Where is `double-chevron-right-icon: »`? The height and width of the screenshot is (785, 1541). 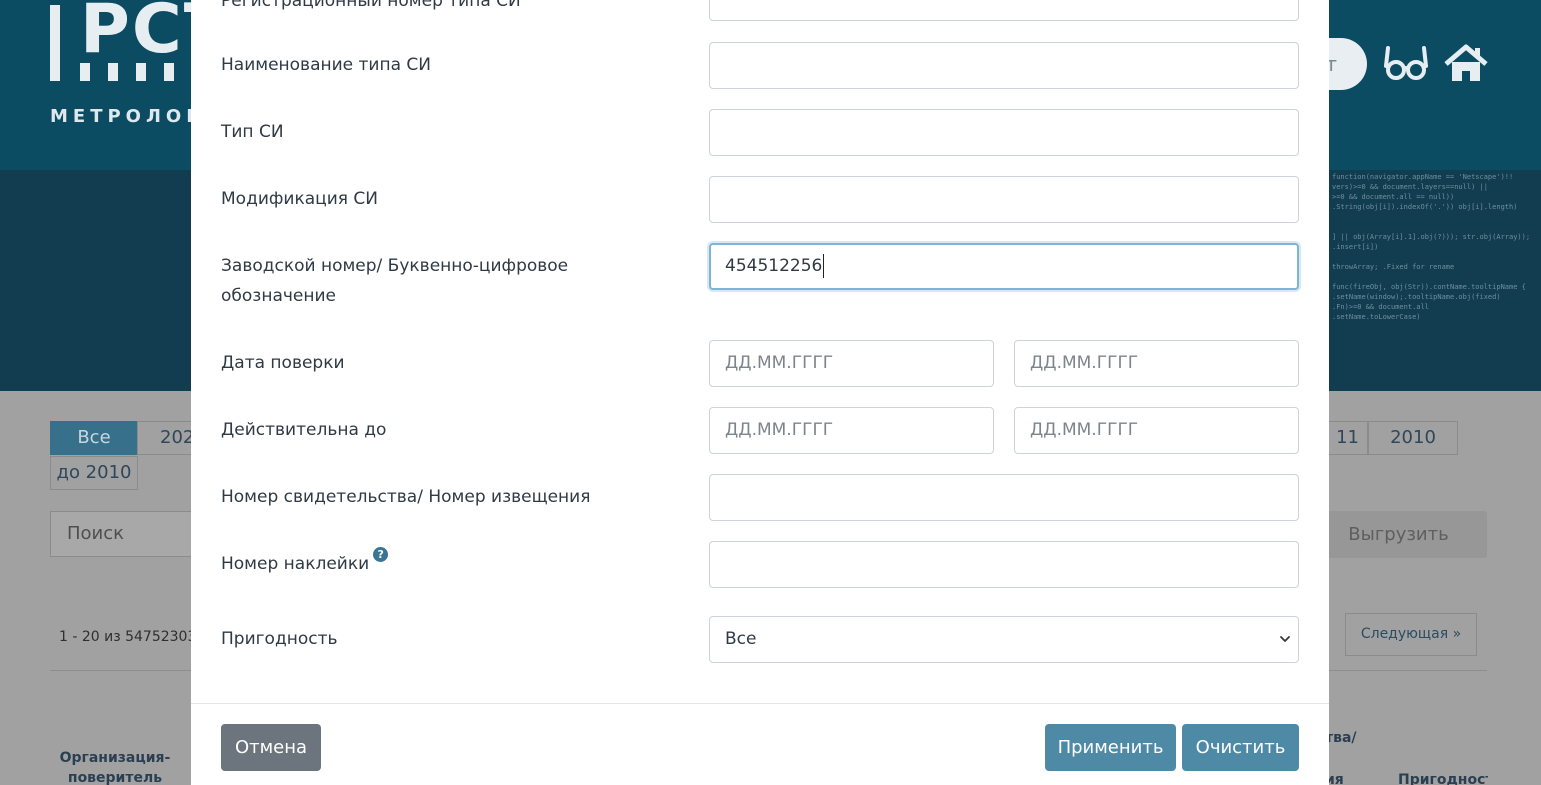
double-chevron-right-icon: » is located at coordinates (1457, 634).